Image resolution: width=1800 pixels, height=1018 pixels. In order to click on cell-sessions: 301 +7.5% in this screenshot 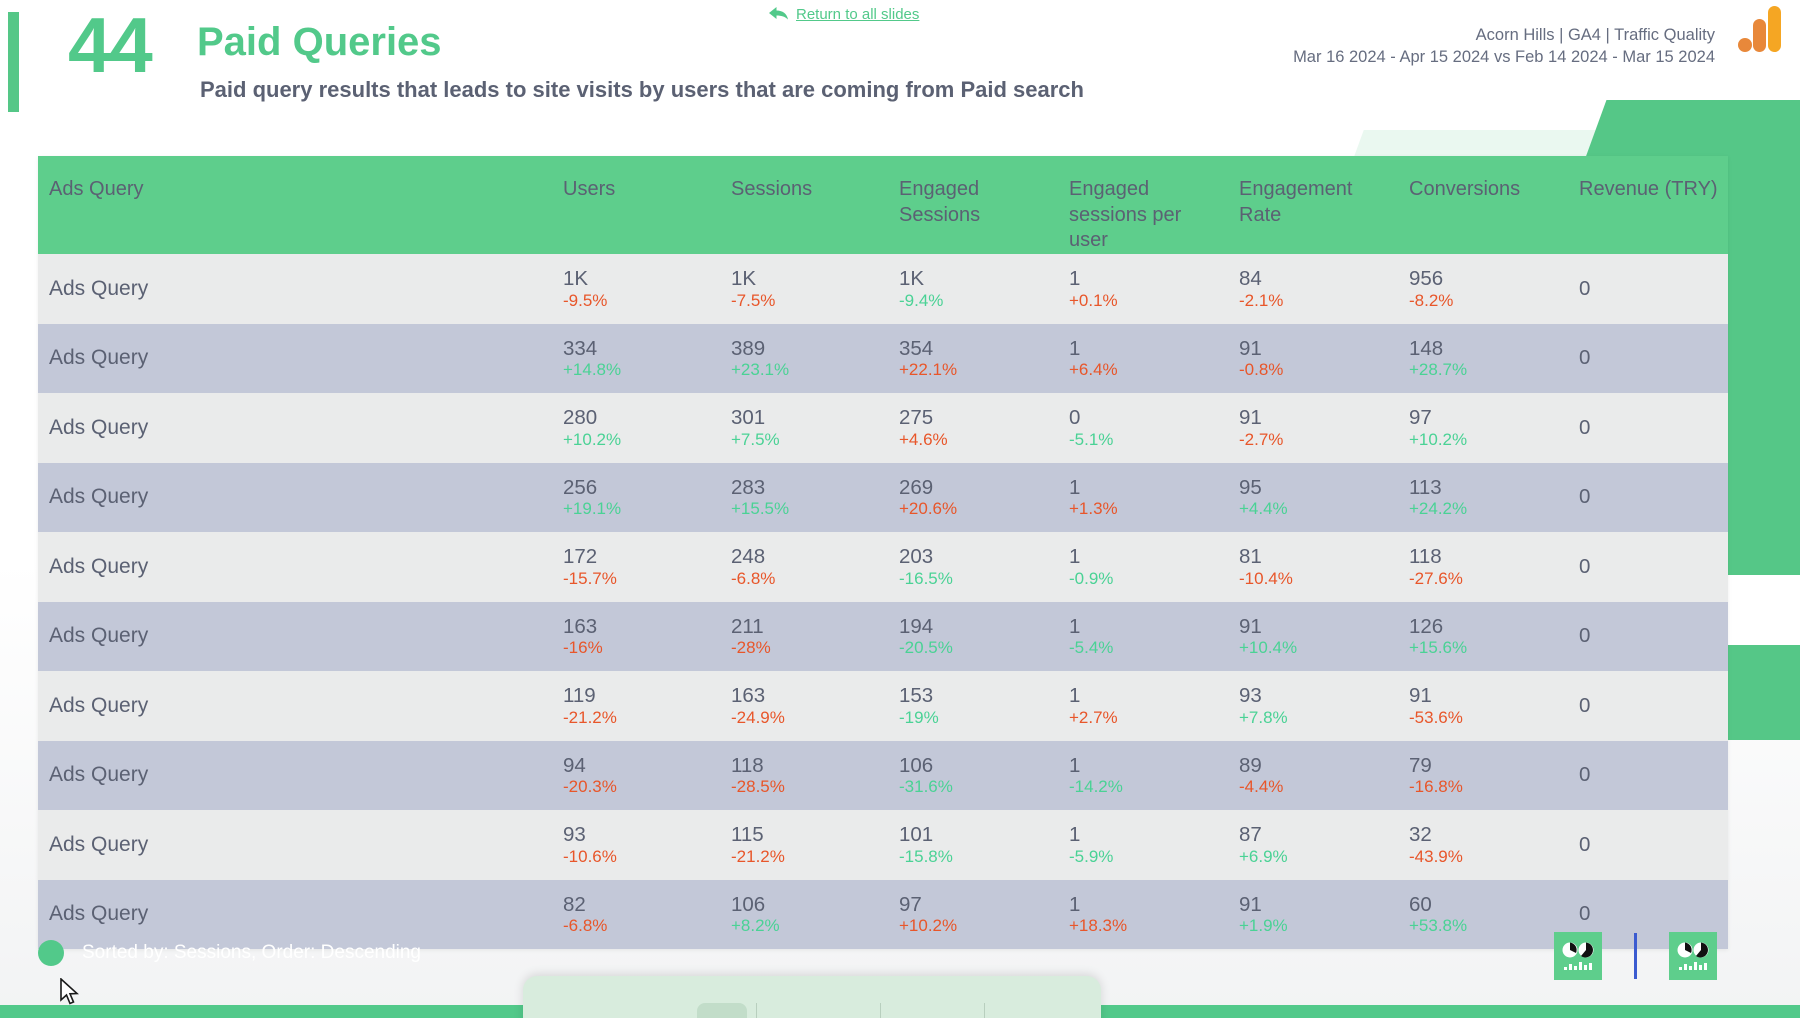, I will do `click(805, 428)`.